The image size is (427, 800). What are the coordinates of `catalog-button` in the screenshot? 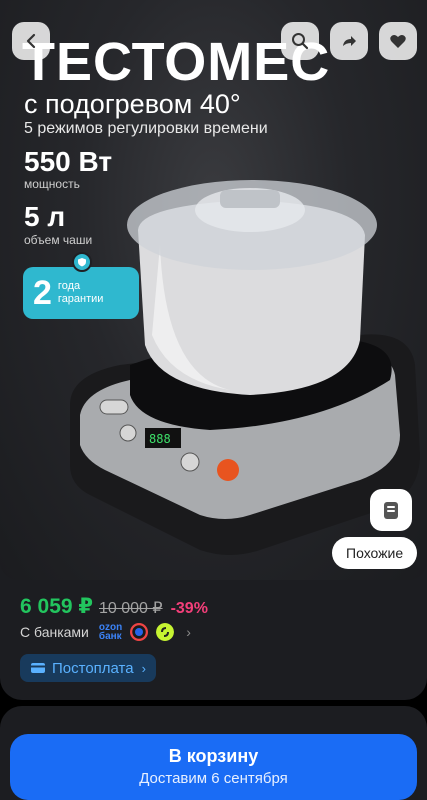 It's located at (391, 510).